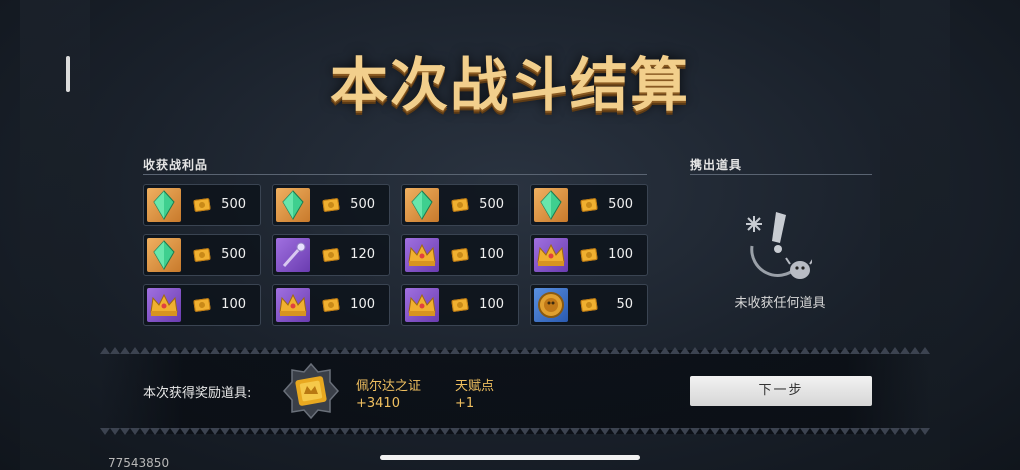 Image resolution: width=1020 pixels, height=470 pixels. I want to click on item-count: 50, so click(624, 304).